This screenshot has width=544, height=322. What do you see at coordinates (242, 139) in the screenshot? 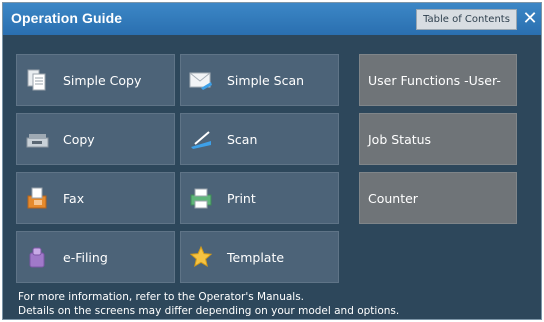
I see `scan-label: Scan` at bounding box center [242, 139].